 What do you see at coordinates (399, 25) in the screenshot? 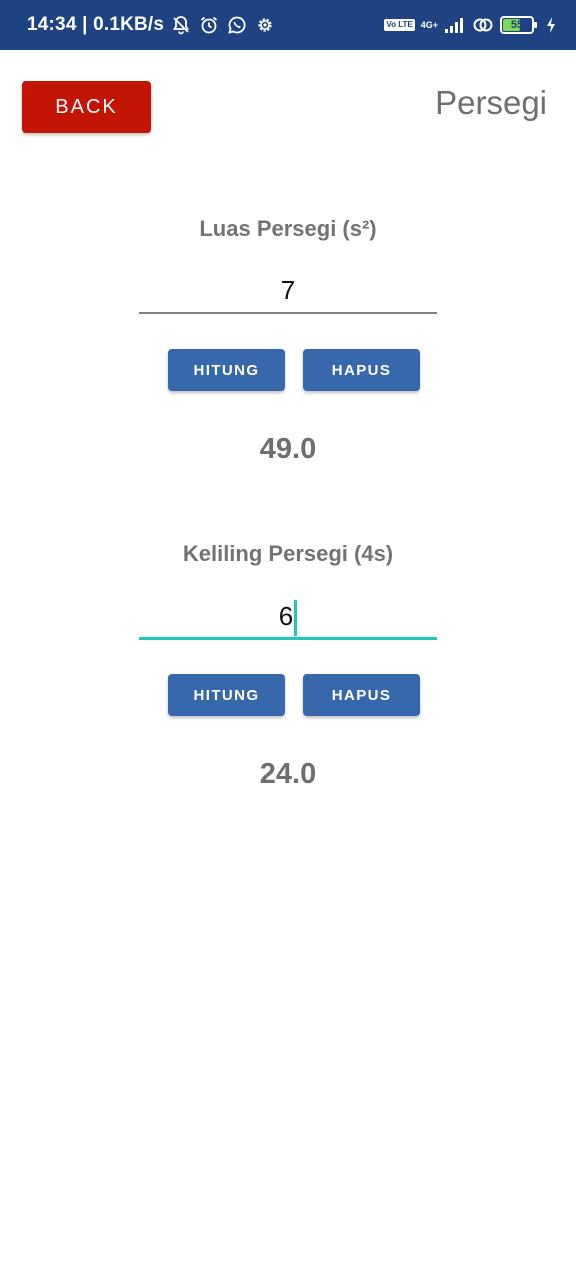
I see `volte-icon: Vo LTE` at bounding box center [399, 25].